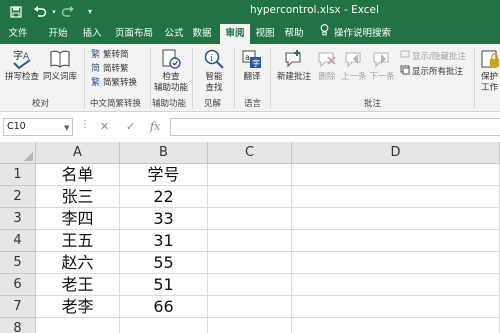  I want to click on tab-review: 审阅, so click(235, 34).